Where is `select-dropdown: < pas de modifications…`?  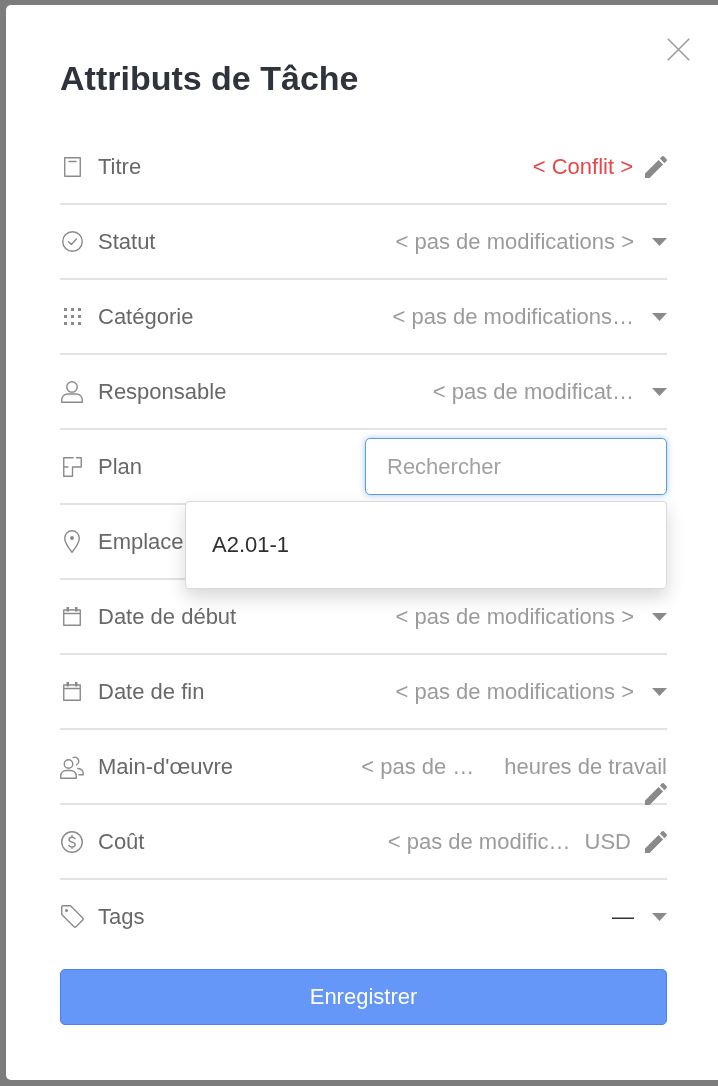 select-dropdown: < pas de modifications… is located at coordinates (529, 316).